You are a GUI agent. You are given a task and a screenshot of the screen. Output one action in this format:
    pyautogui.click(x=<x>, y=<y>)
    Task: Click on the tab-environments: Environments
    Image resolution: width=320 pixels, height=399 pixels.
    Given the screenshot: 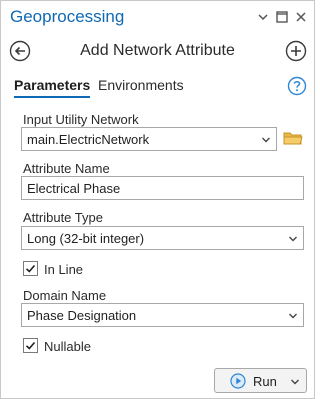 What is the action you would take?
    pyautogui.click(x=141, y=85)
    